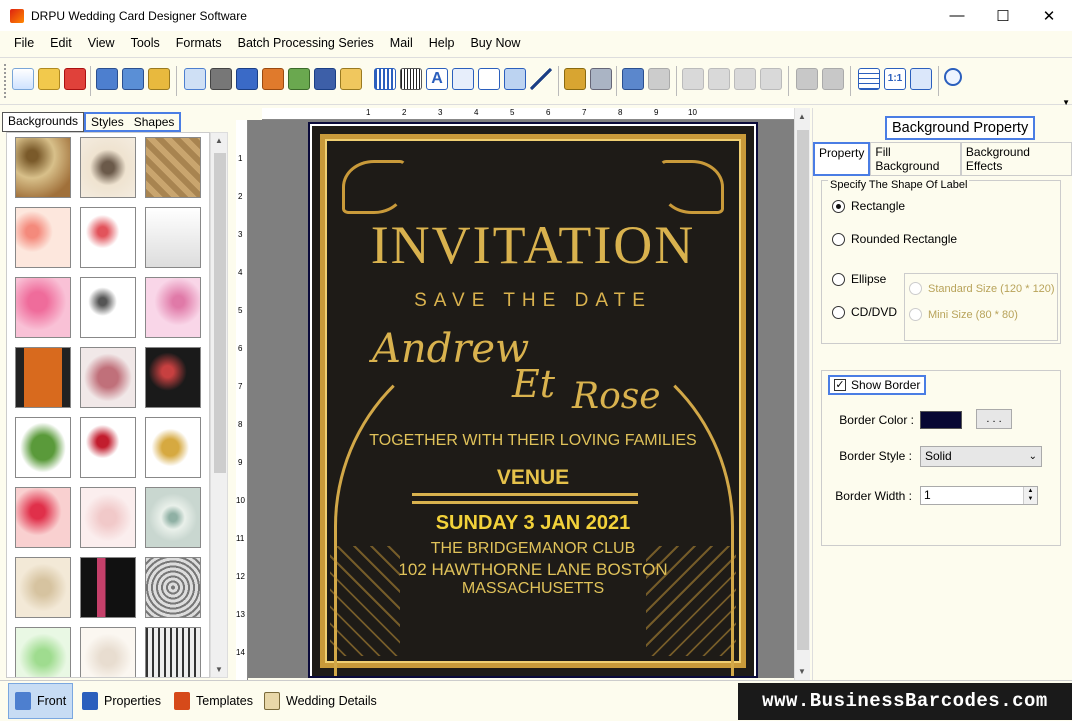 The width and height of the screenshot is (1072, 721). I want to click on database-alt-icon, so click(601, 79).